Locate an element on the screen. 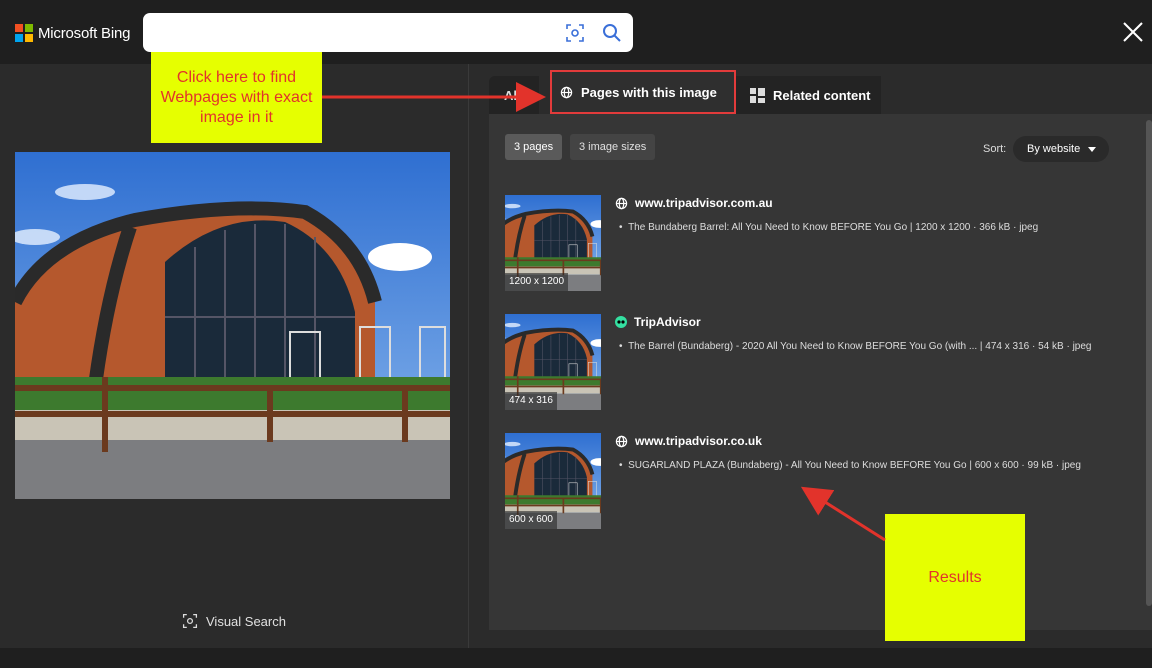  result-site-name: www.tripadvisor.co.uk is located at coordinates (698, 441).